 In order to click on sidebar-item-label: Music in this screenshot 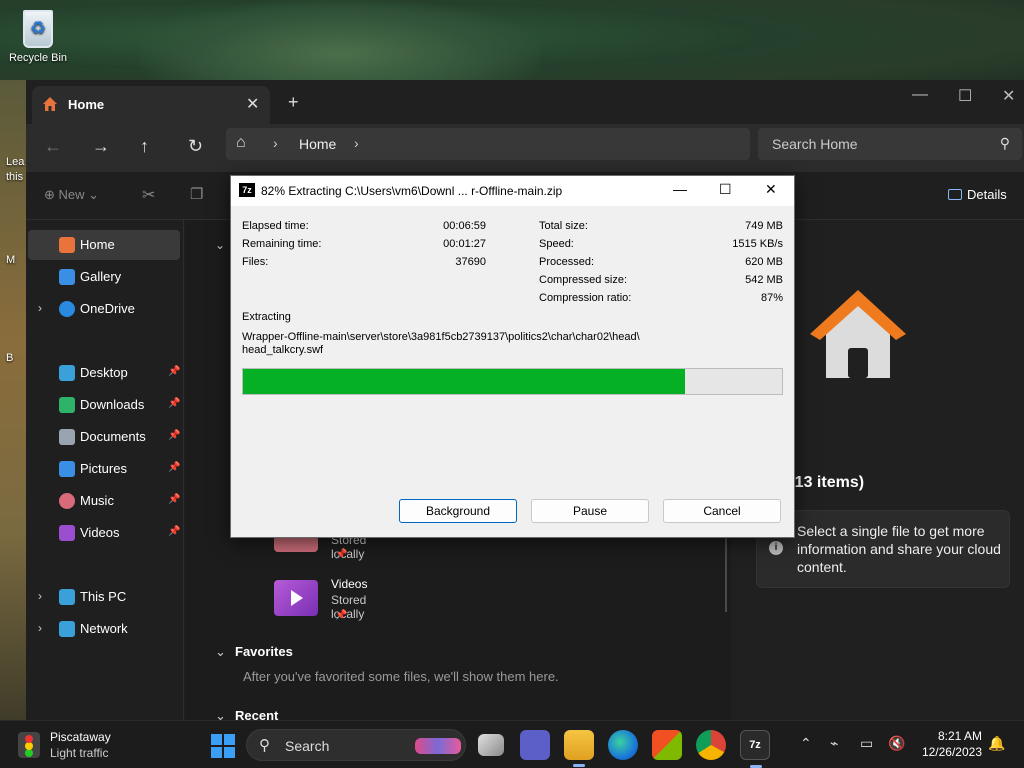, I will do `click(97, 500)`.